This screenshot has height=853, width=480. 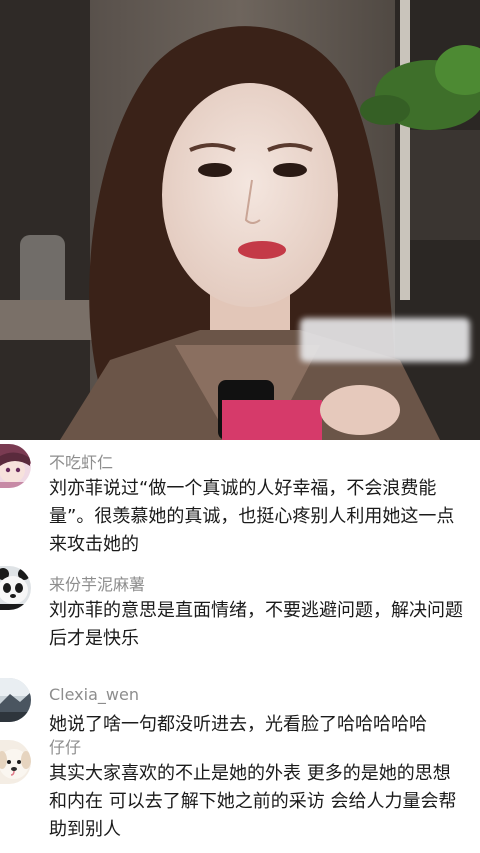 I want to click on comment-username: 仔仔, so click(x=65, y=746).